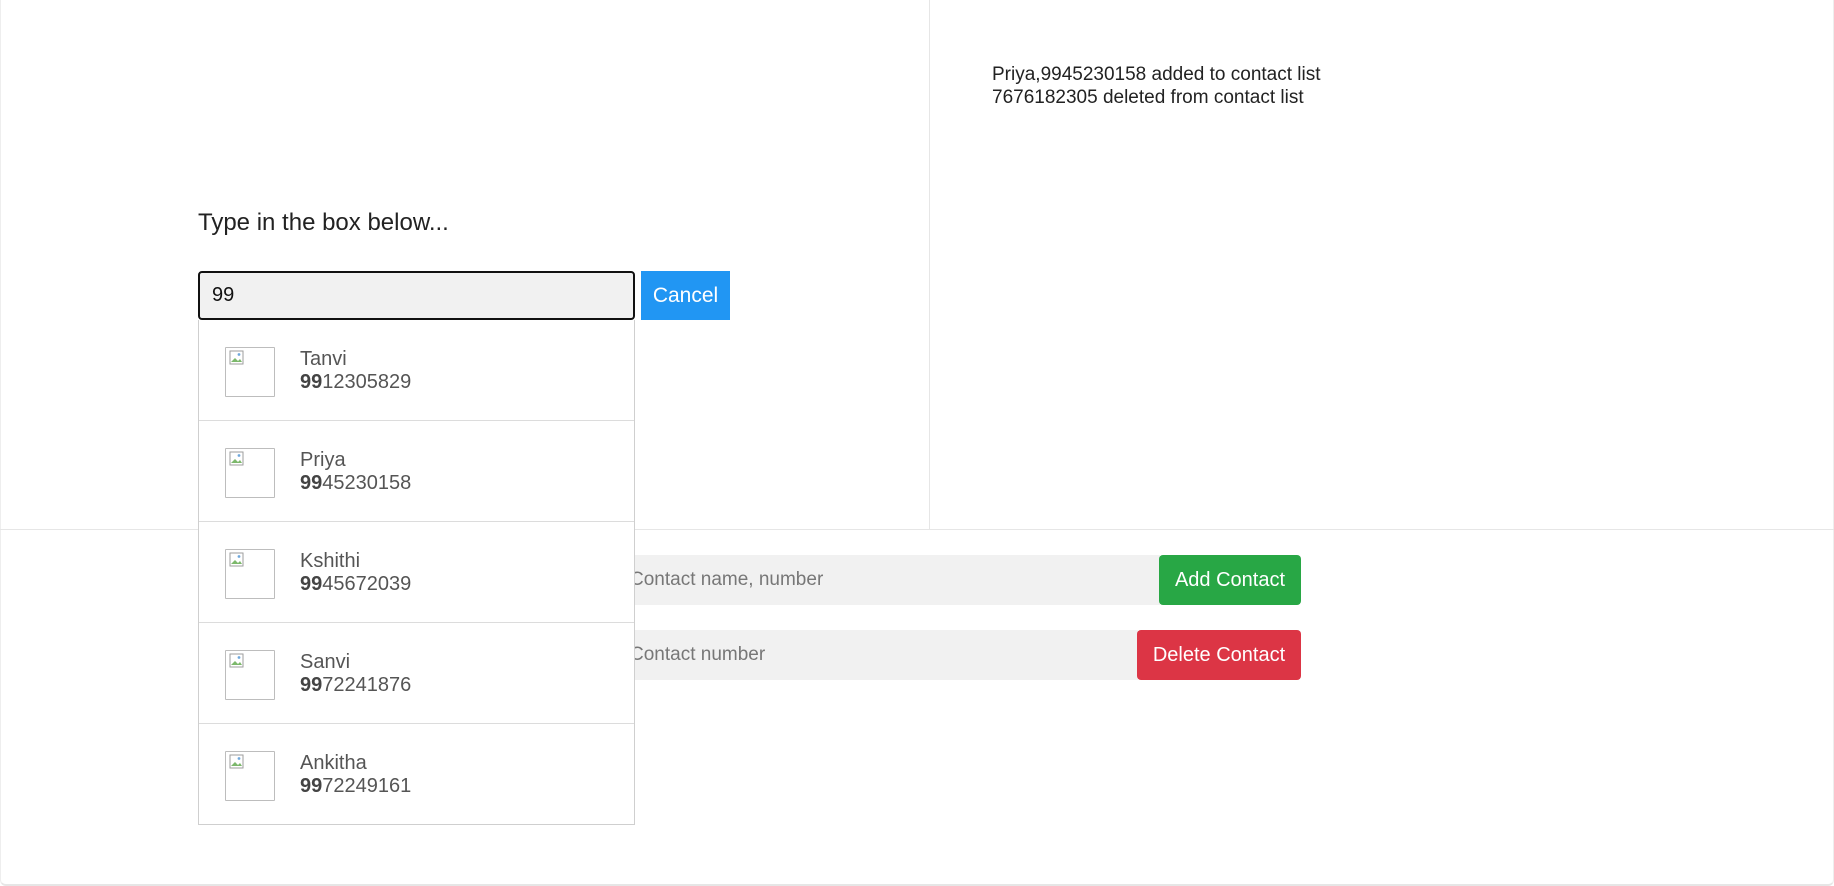 The width and height of the screenshot is (1834, 886). Describe the element at coordinates (325, 662) in the screenshot. I see `suggestion-name: Sanvi` at that location.